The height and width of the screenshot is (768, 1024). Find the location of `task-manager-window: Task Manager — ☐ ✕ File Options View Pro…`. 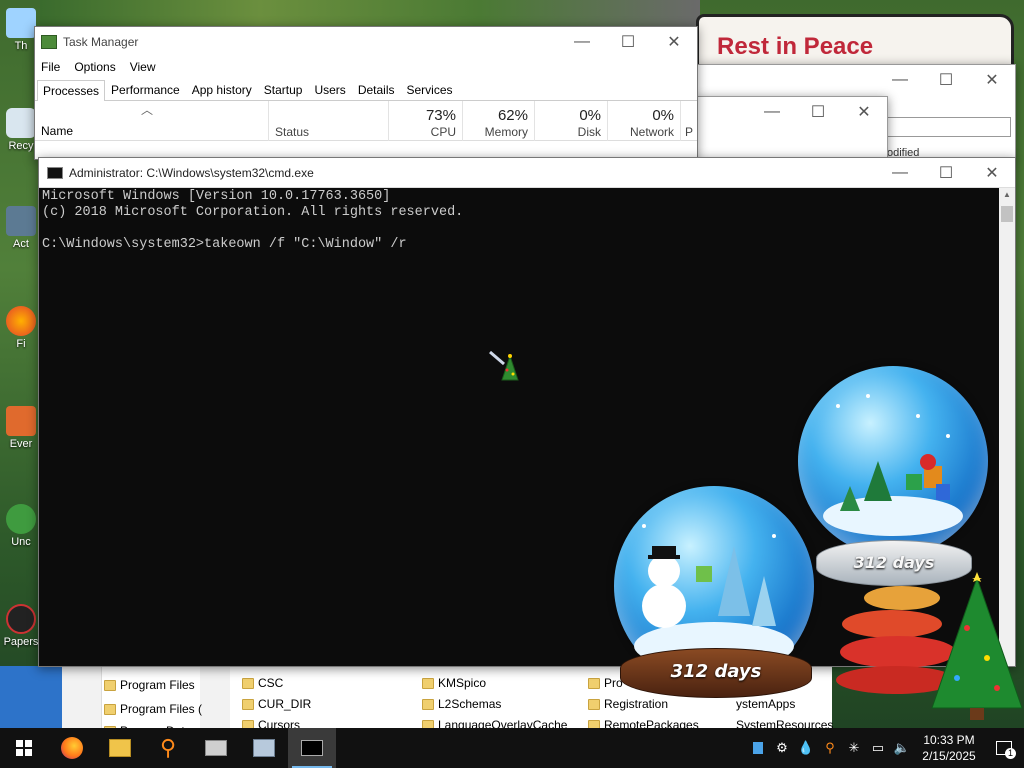

task-manager-window: Task Manager — ☐ ✕ File Options View Pro… is located at coordinates (366, 93).